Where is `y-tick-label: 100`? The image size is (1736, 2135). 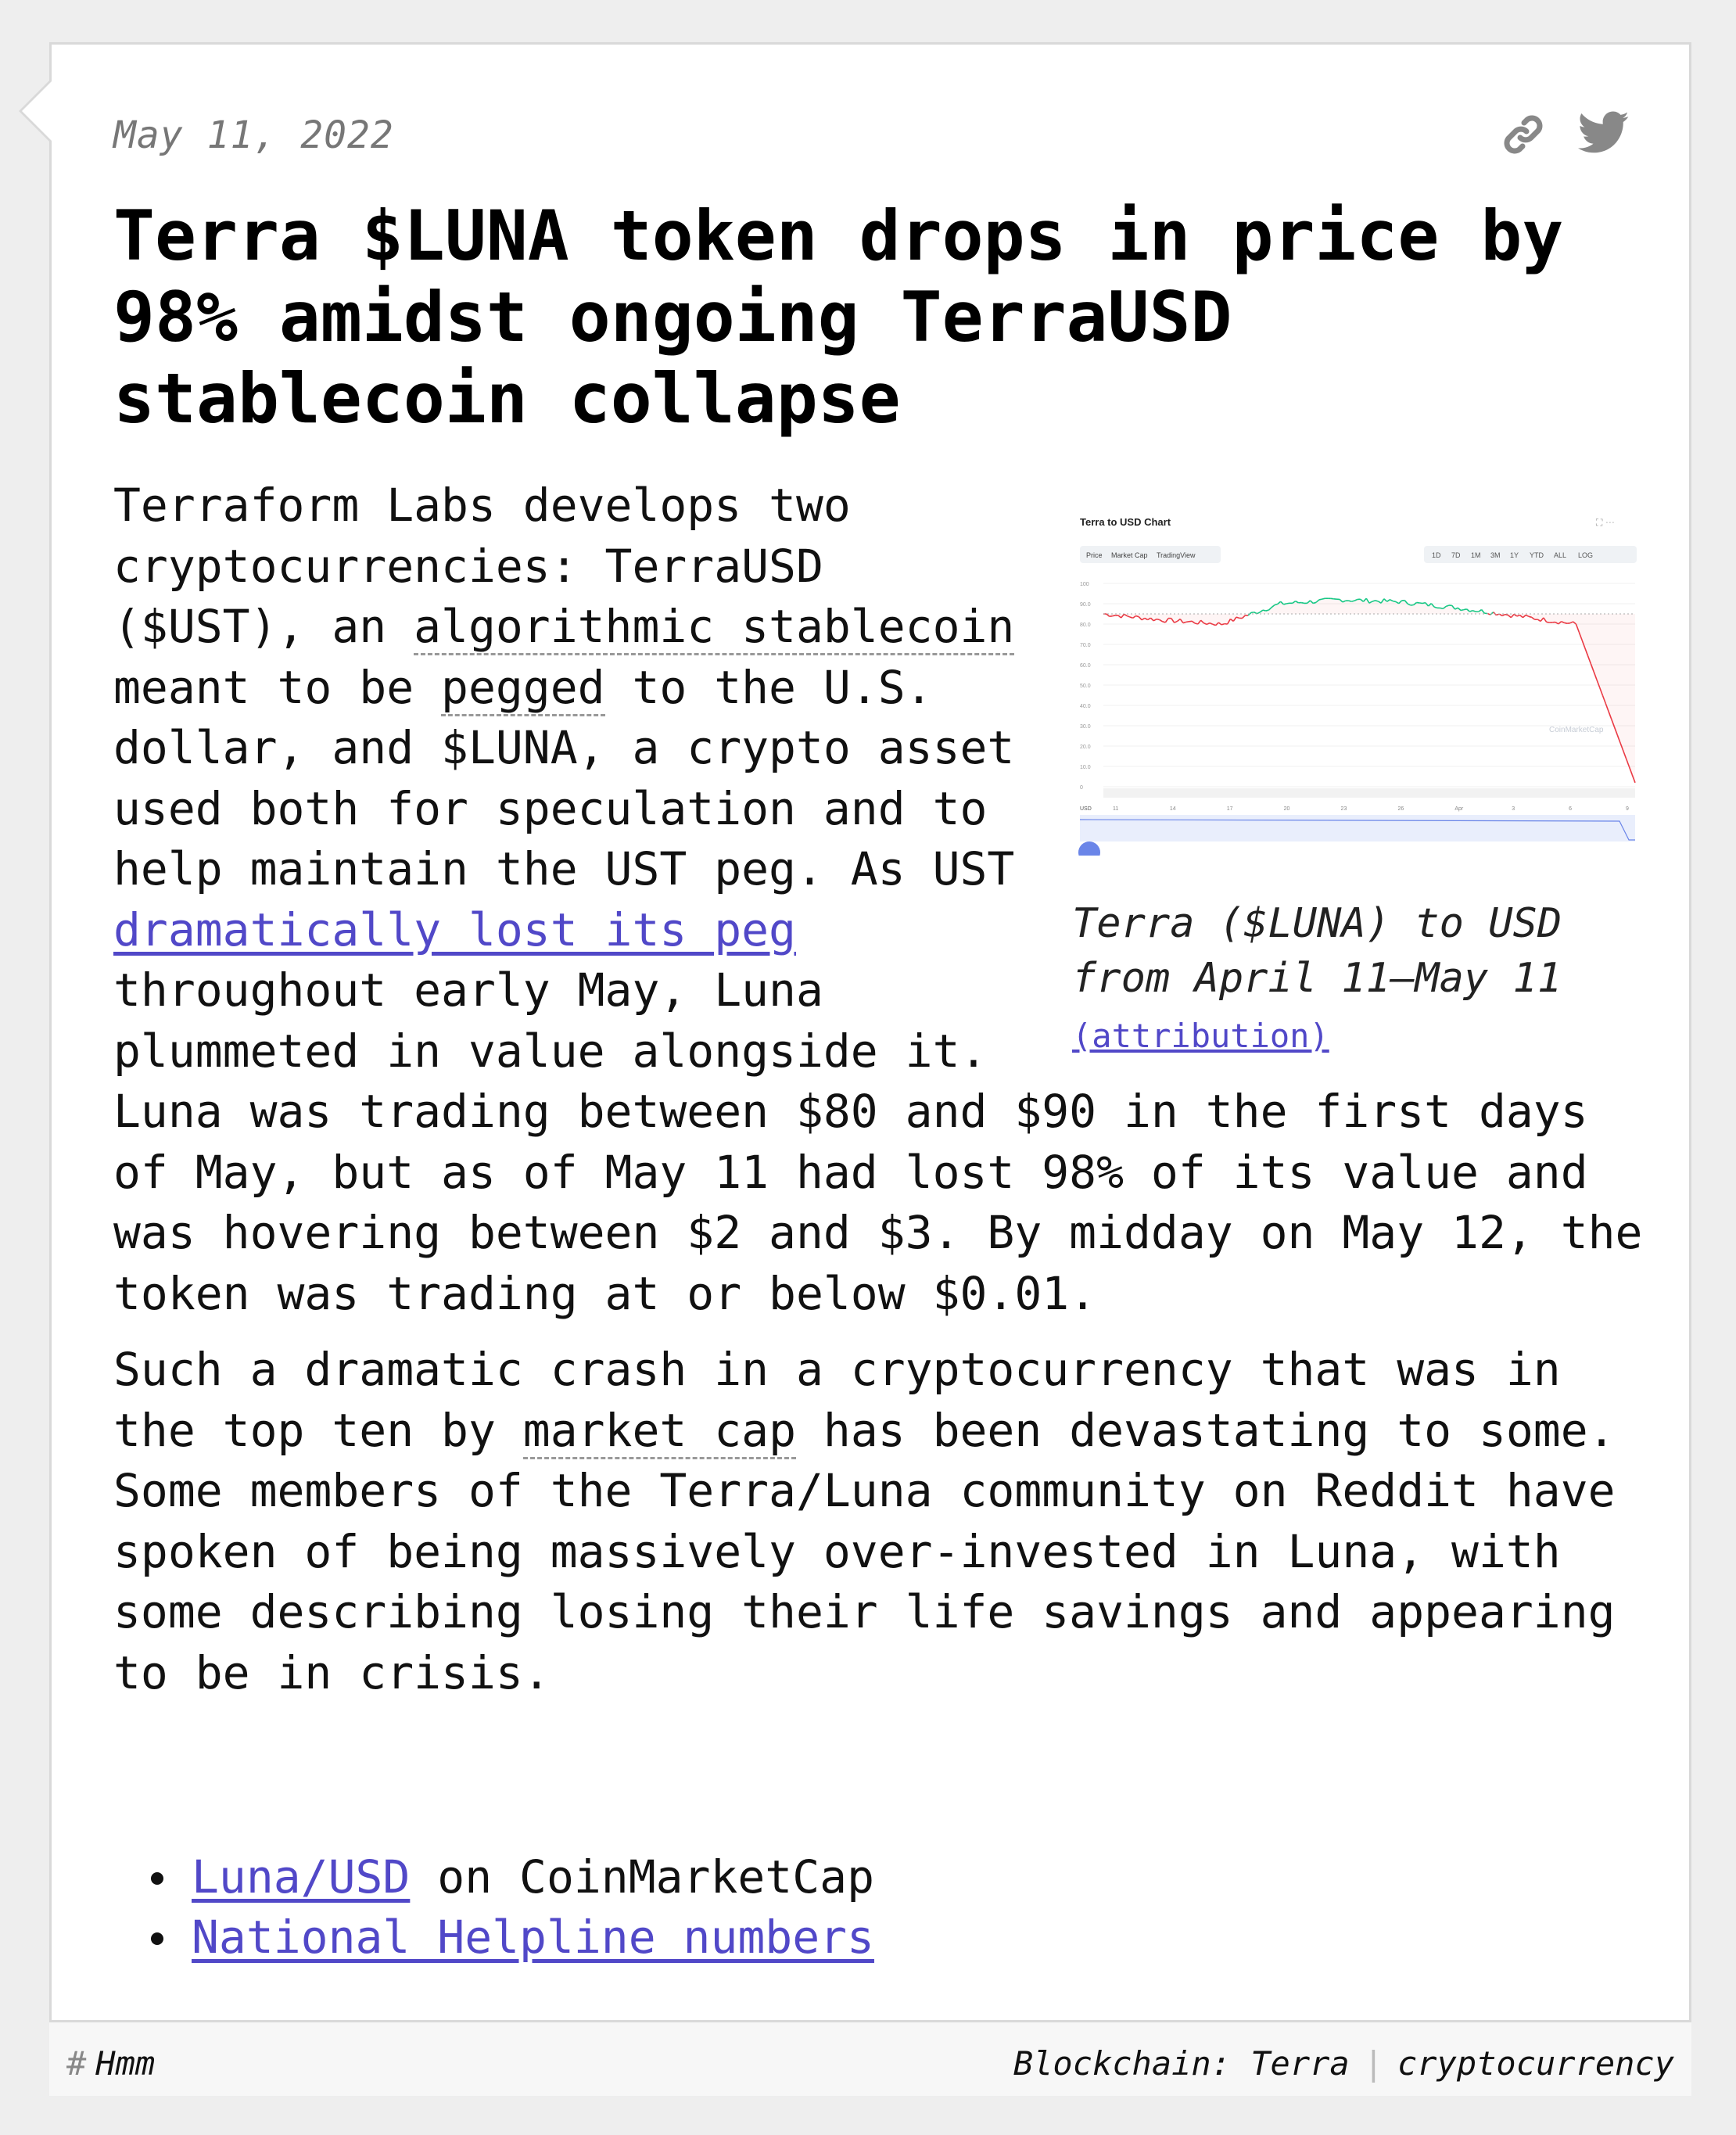
y-tick-label: 100 is located at coordinates (1084, 584).